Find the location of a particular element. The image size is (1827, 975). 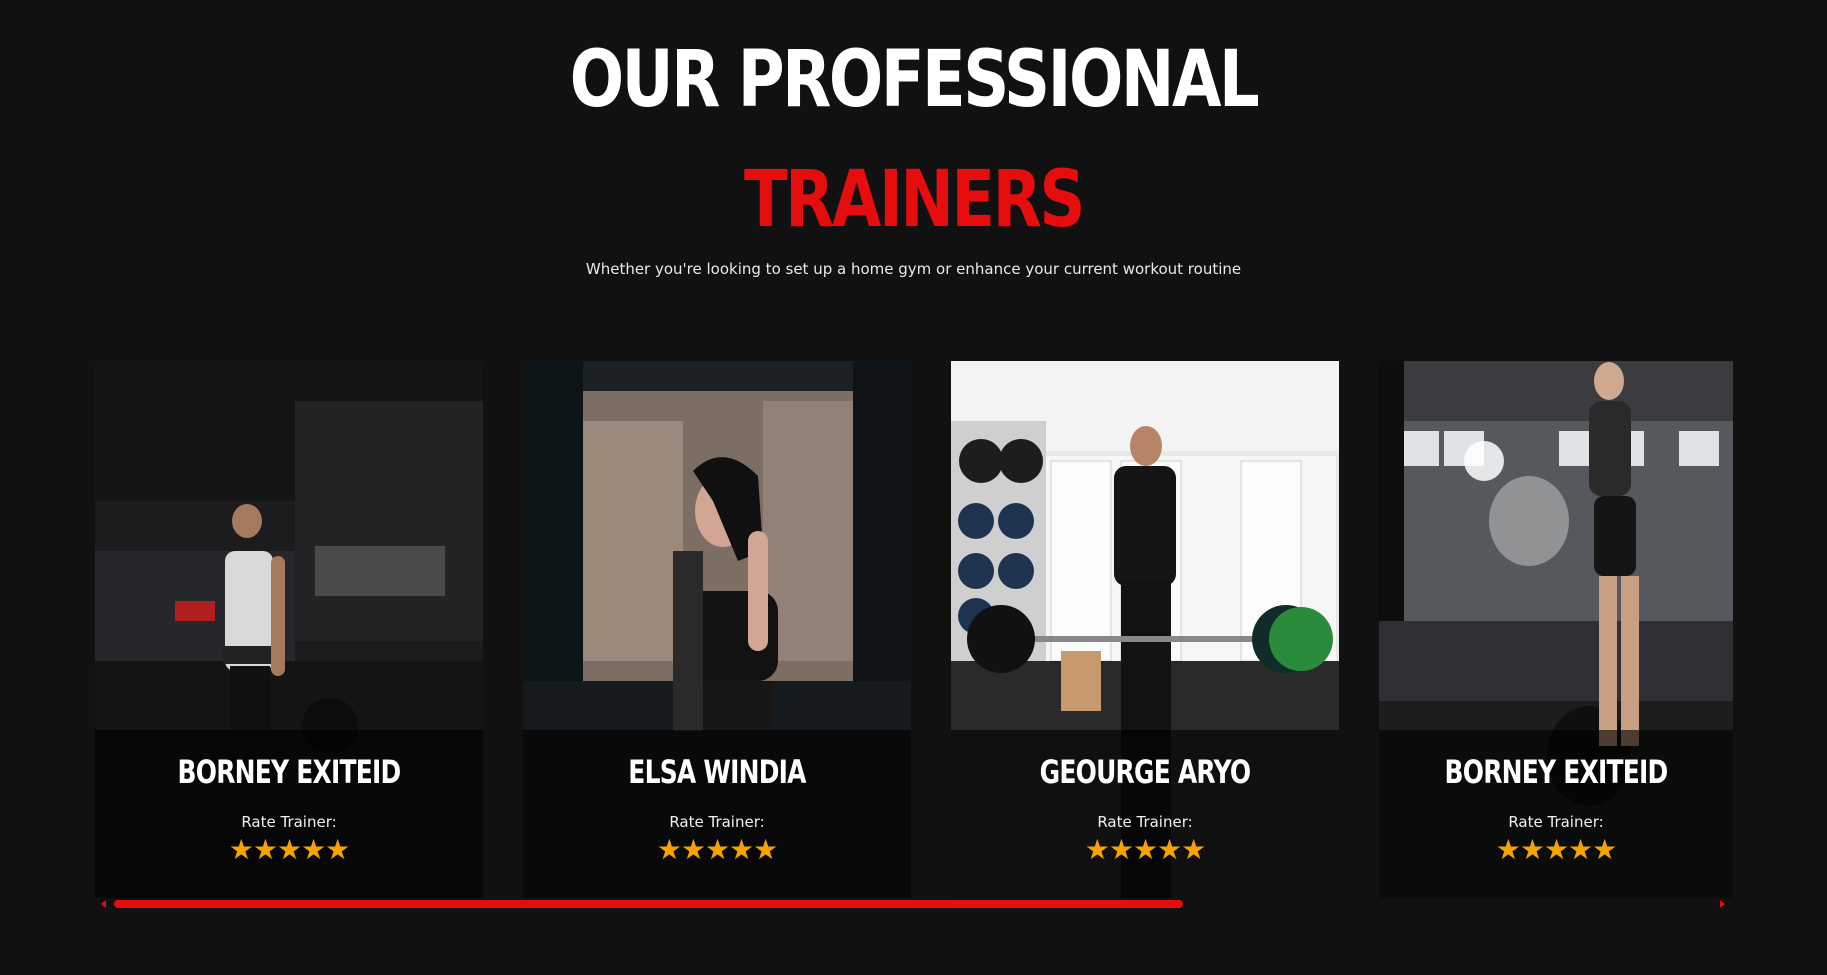

page-title-accent: TRAINERS is located at coordinates (914, 200).